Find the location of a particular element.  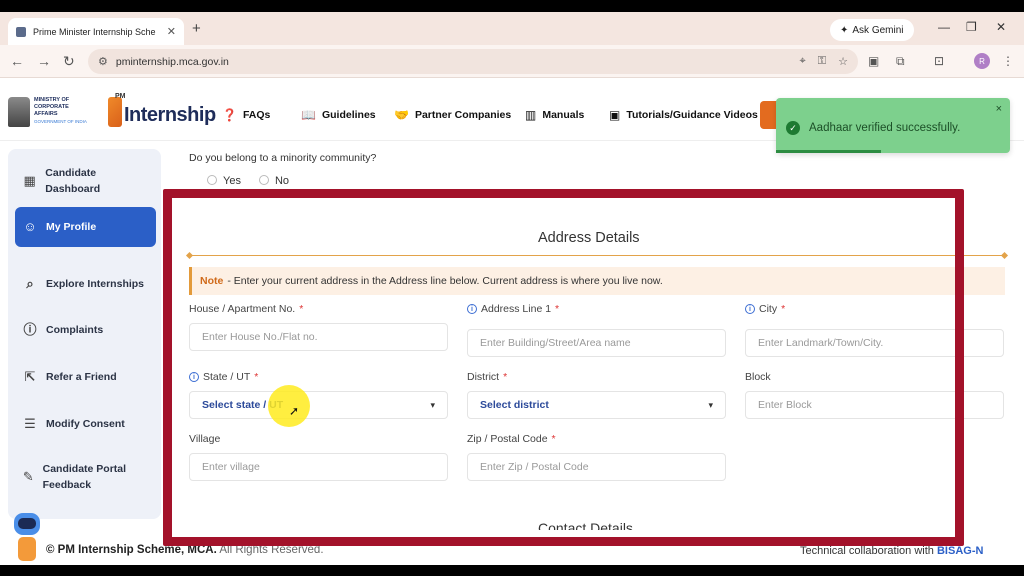

location-icon: ⌖ is located at coordinates (803, 61).